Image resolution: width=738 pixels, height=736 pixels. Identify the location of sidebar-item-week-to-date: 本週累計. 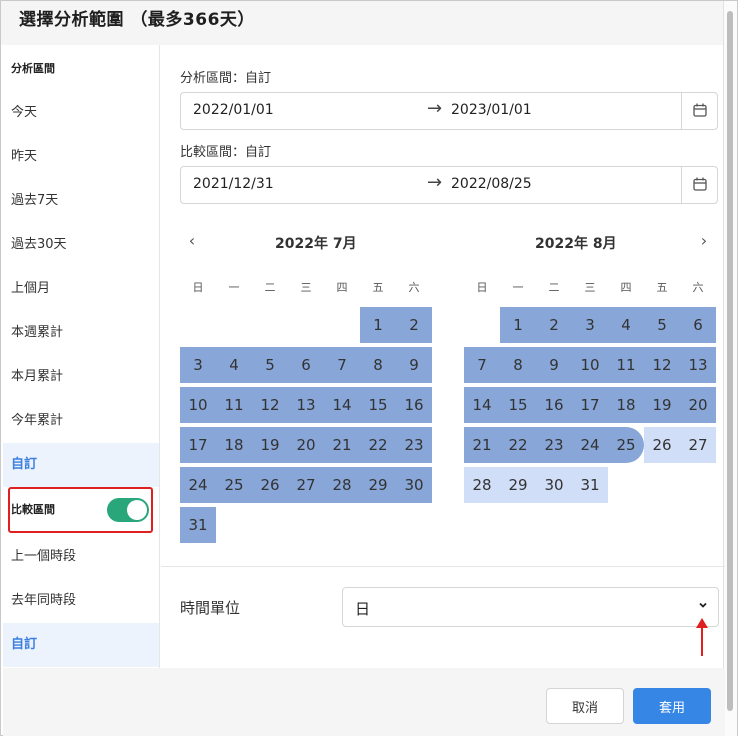
(81, 333).